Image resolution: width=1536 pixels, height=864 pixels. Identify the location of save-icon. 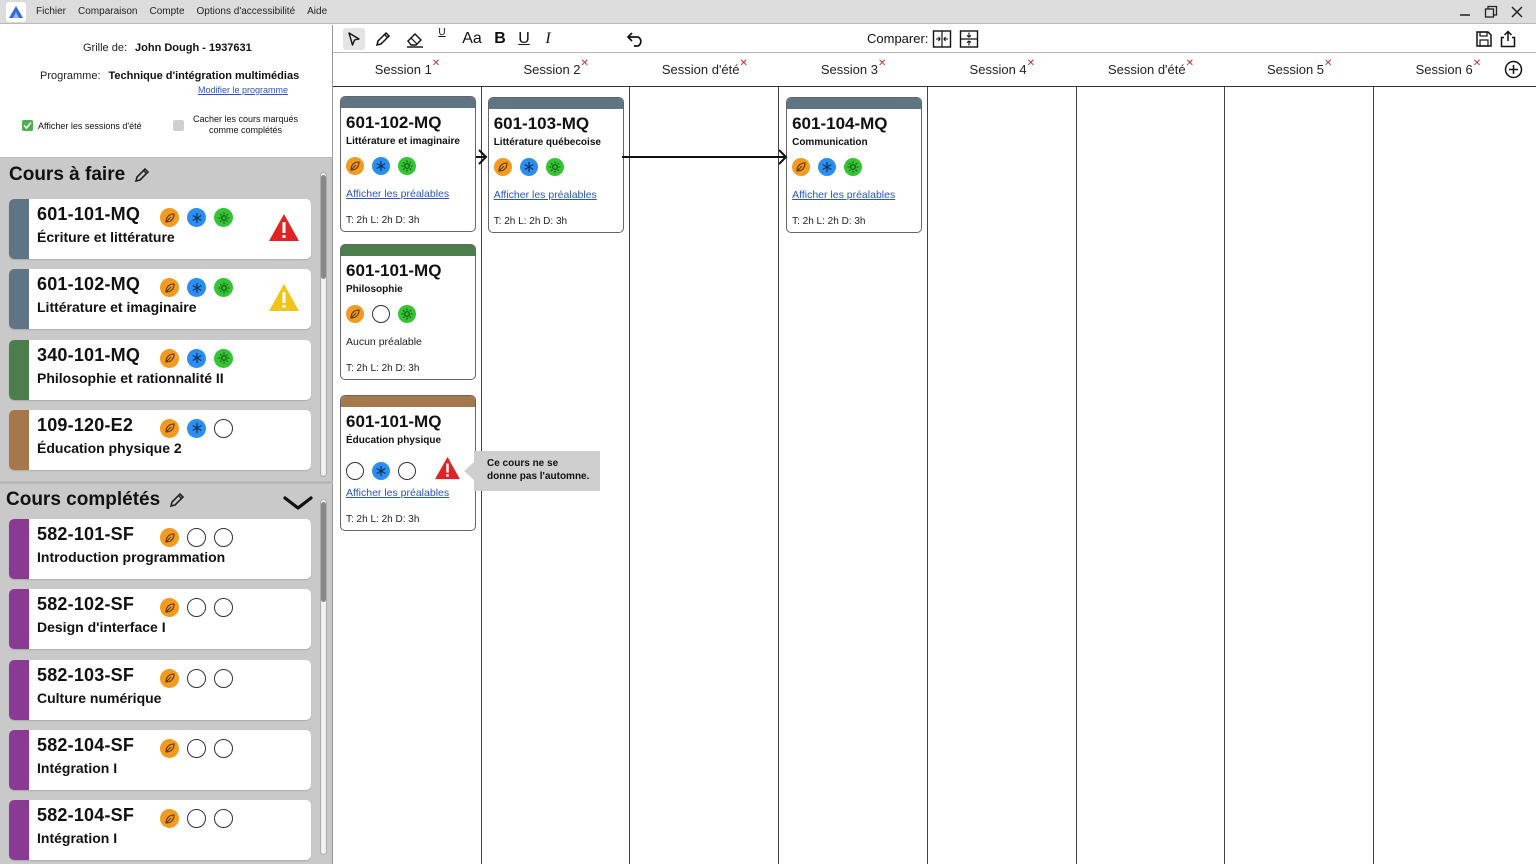
(1484, 39).